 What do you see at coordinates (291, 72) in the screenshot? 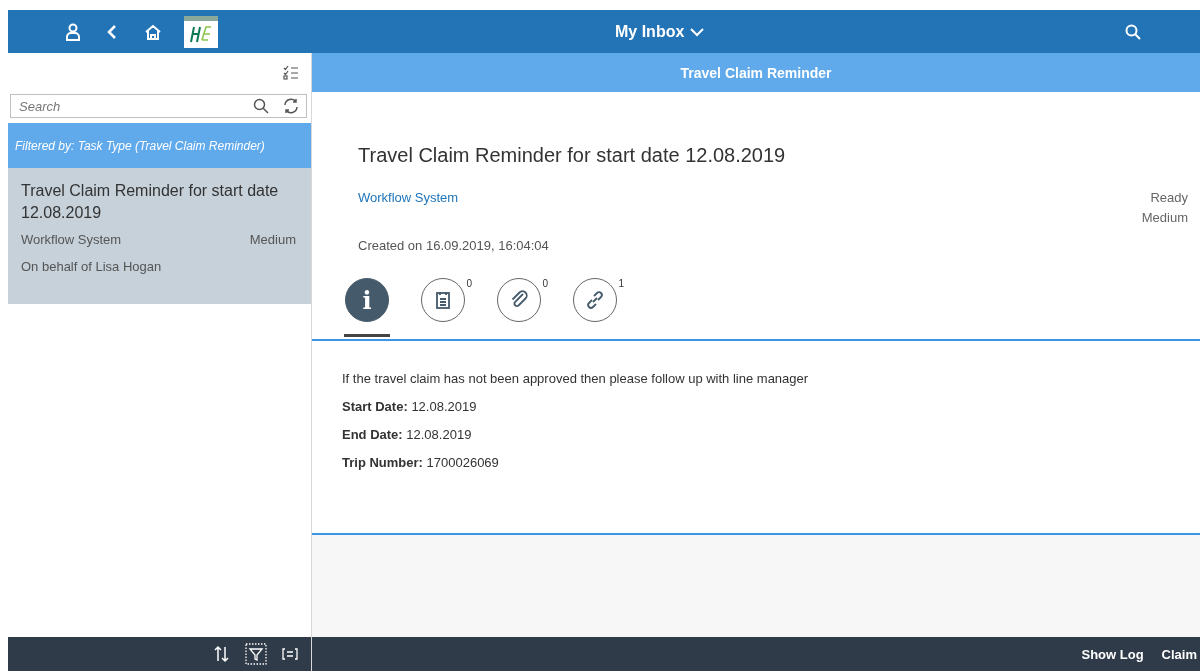
I see `multi-select-icon` at bounding box center [291, 72].